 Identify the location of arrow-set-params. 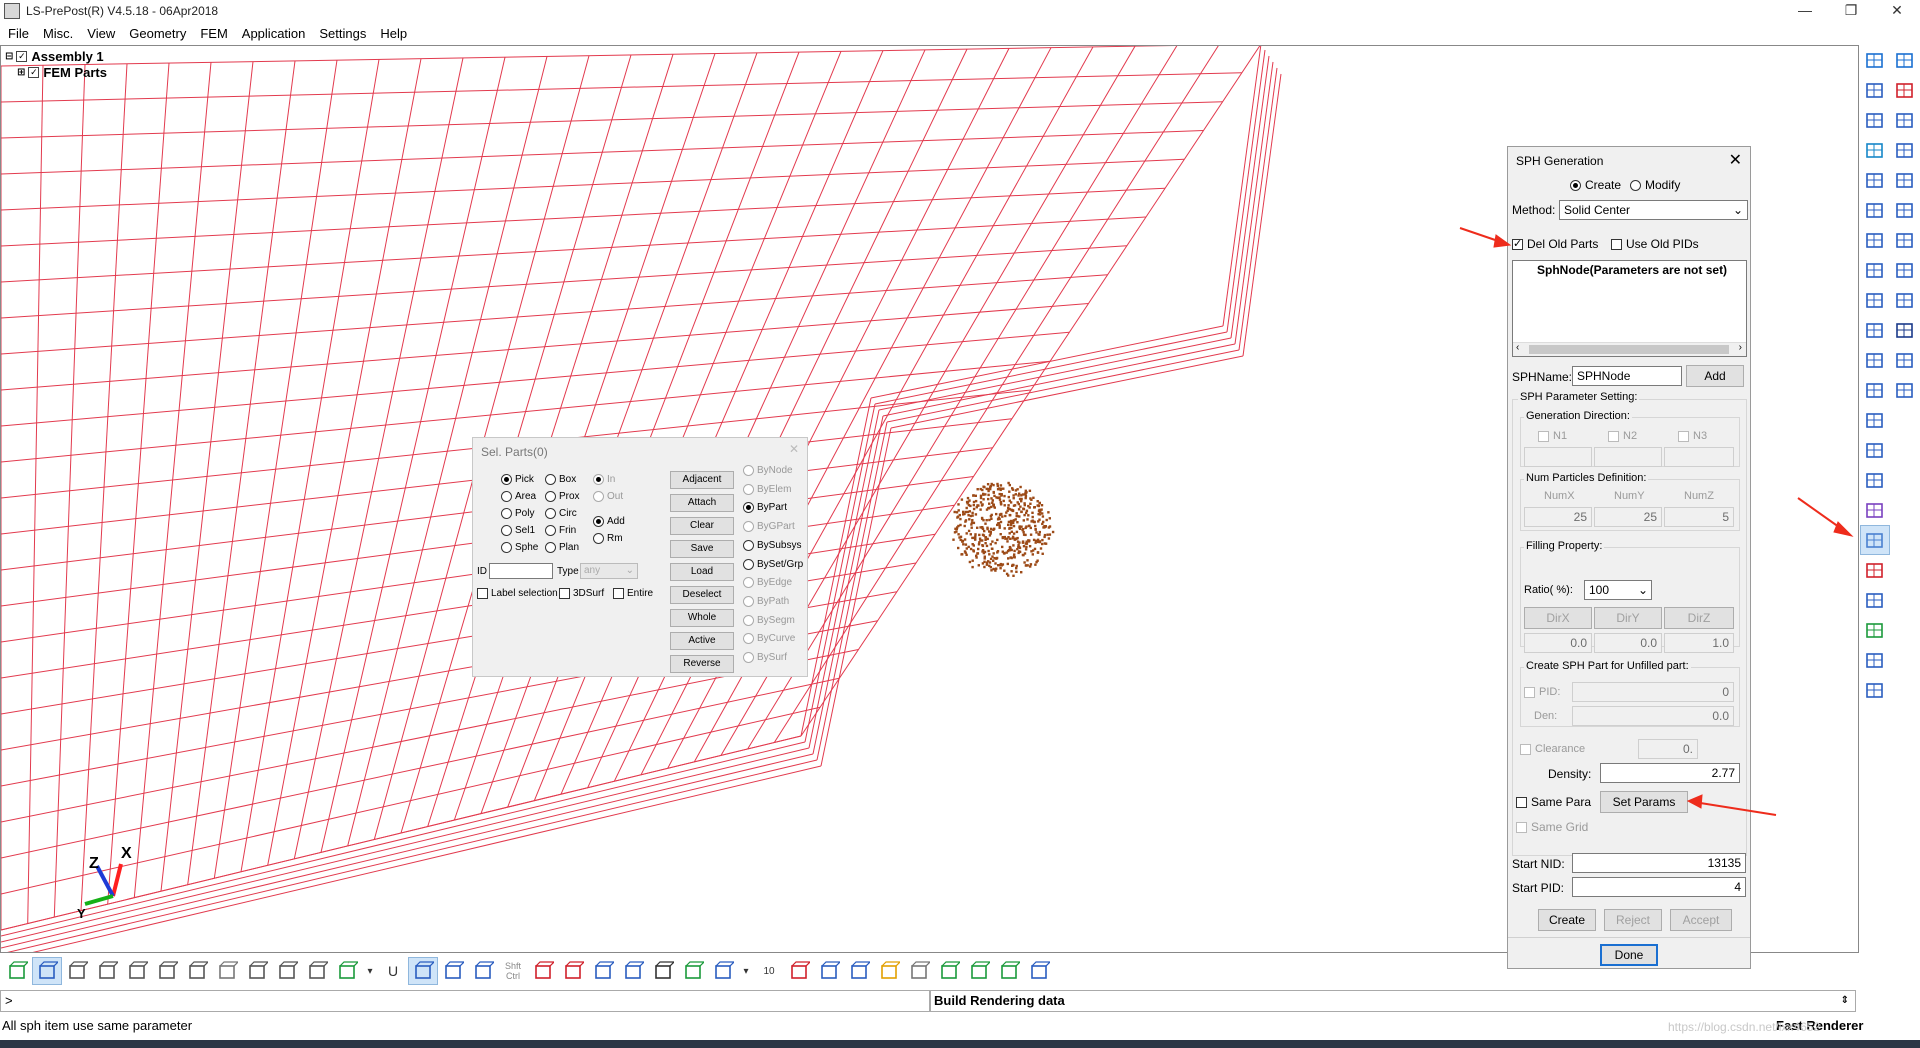
(1735, 808).